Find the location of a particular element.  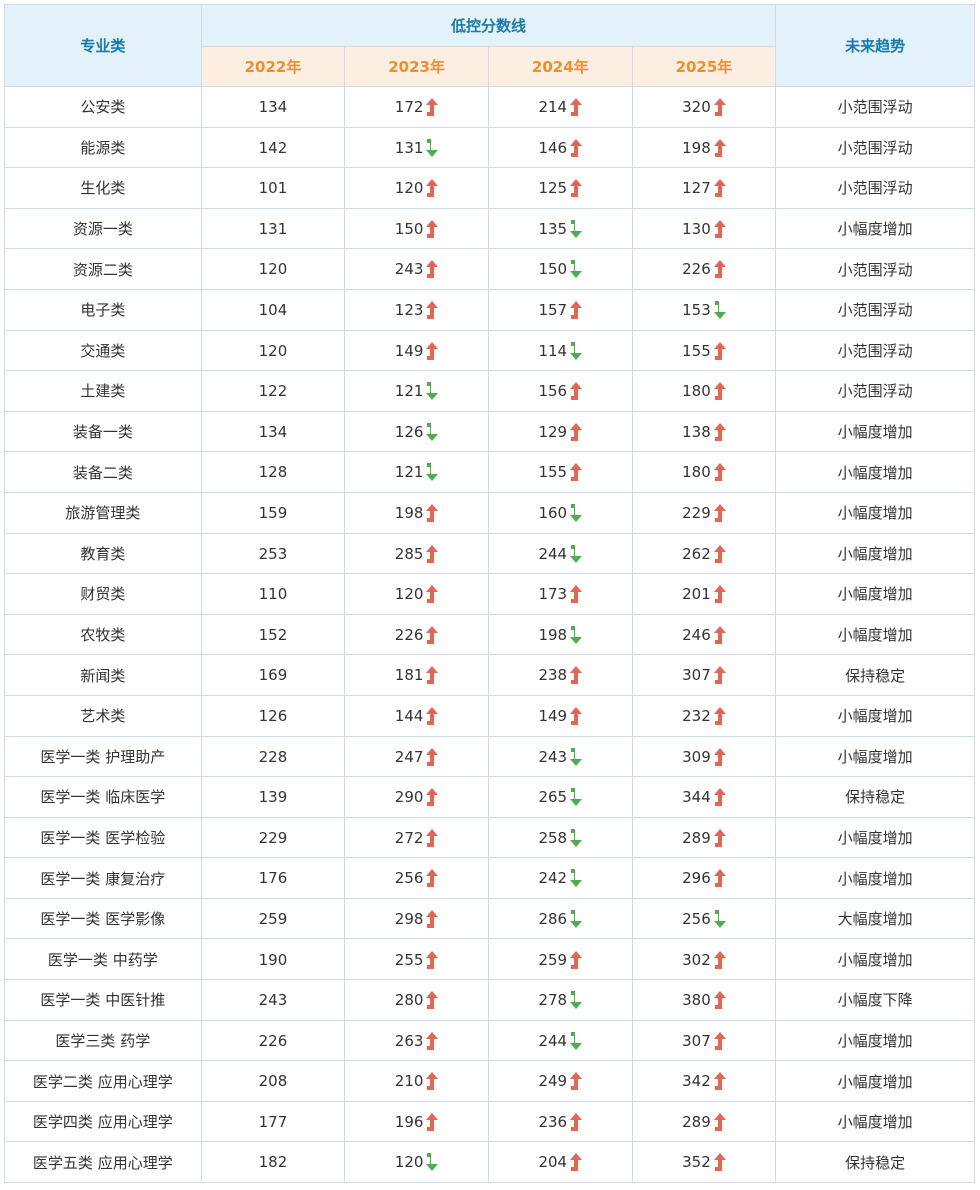

score-cell-2022: 229 is located at coordinates (273, 837).